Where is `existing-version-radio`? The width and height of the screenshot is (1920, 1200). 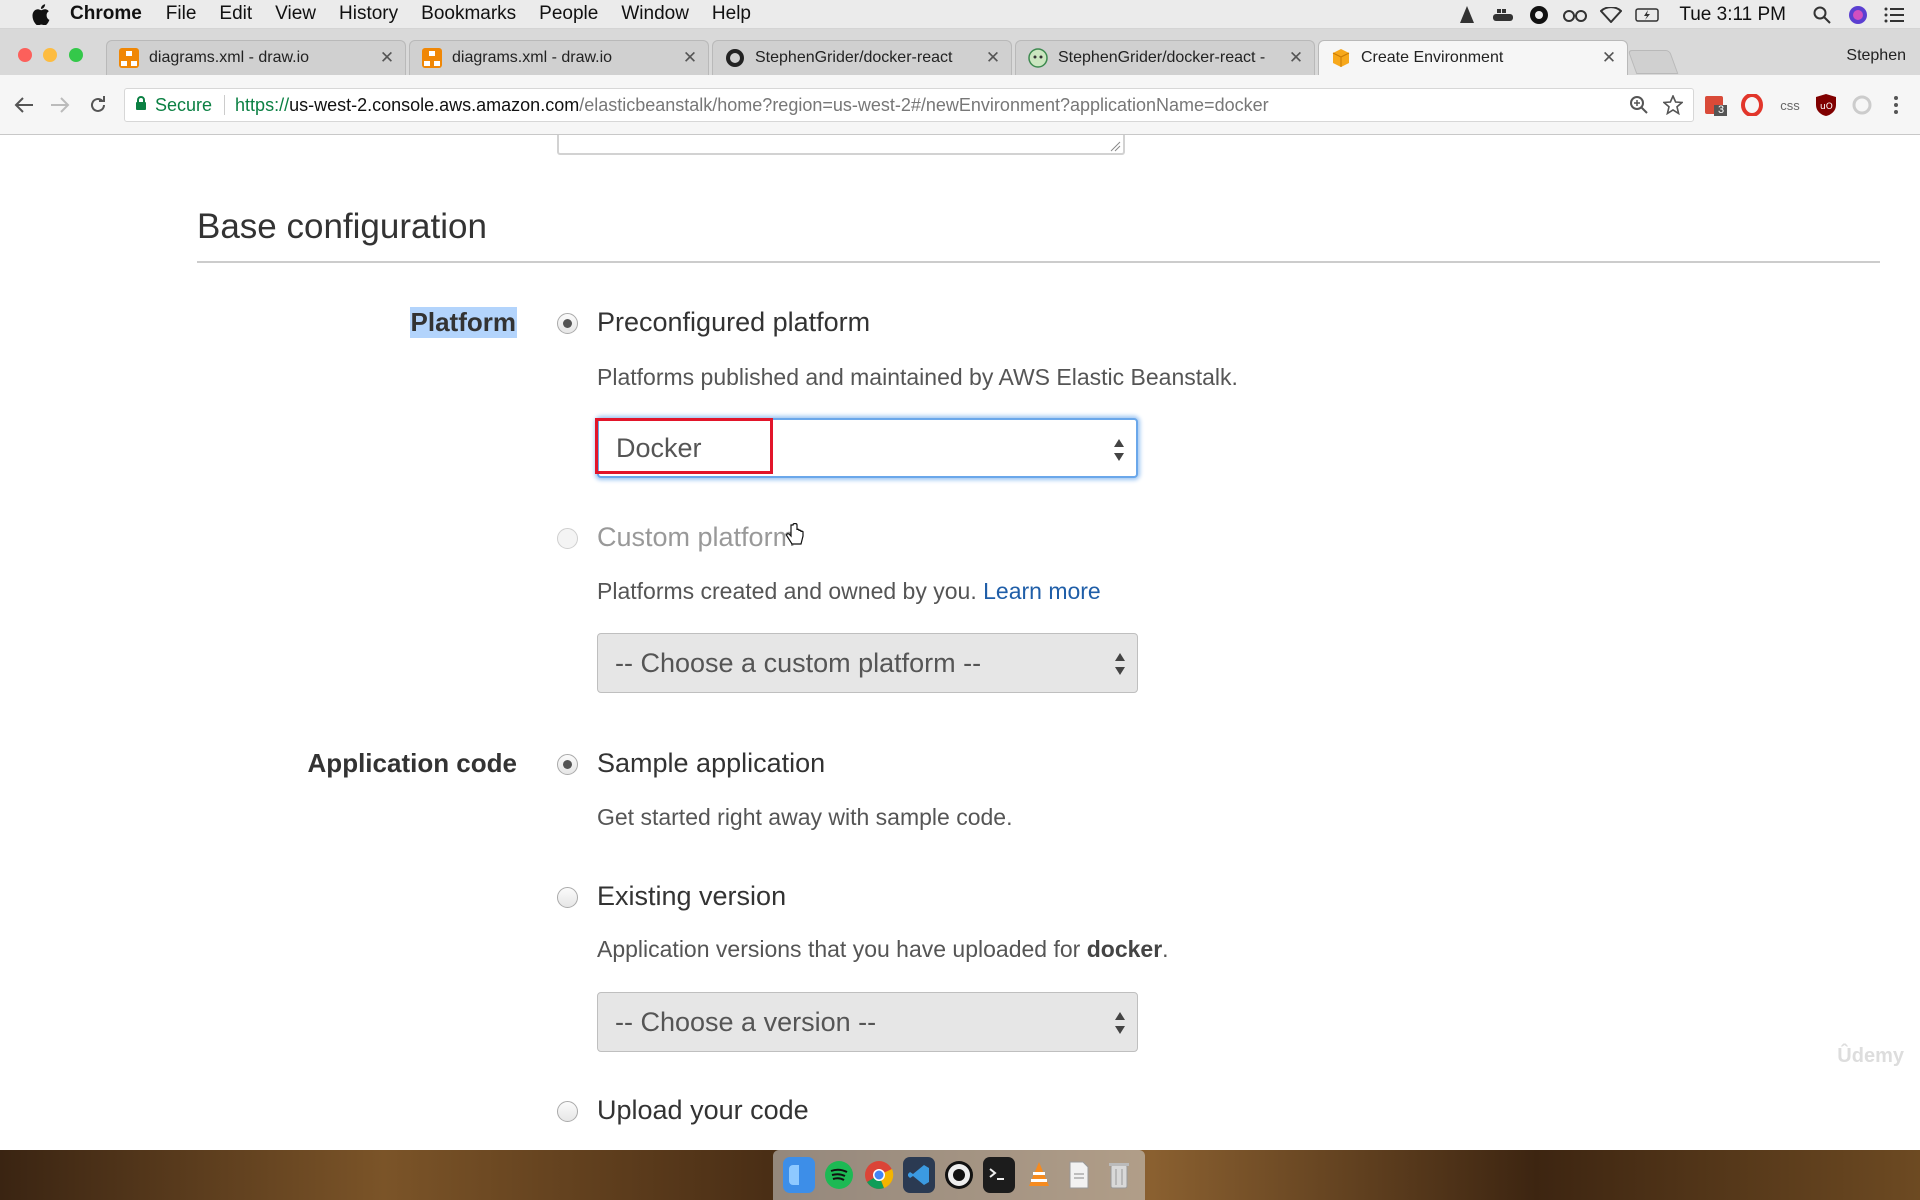
existing-version-radio is located at coordinates (567, 897).